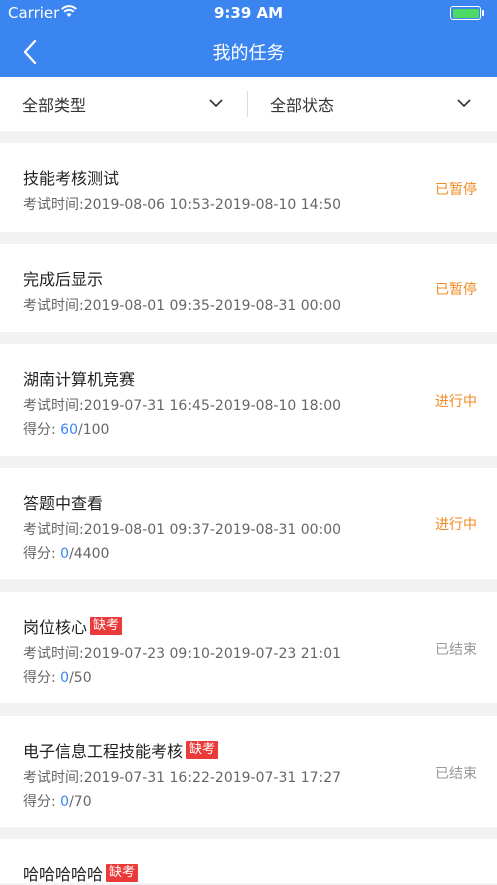 This screenshot has width=497, height=885. I want to click on task-name: 湖南计算机竞赛, so click(79, 378).